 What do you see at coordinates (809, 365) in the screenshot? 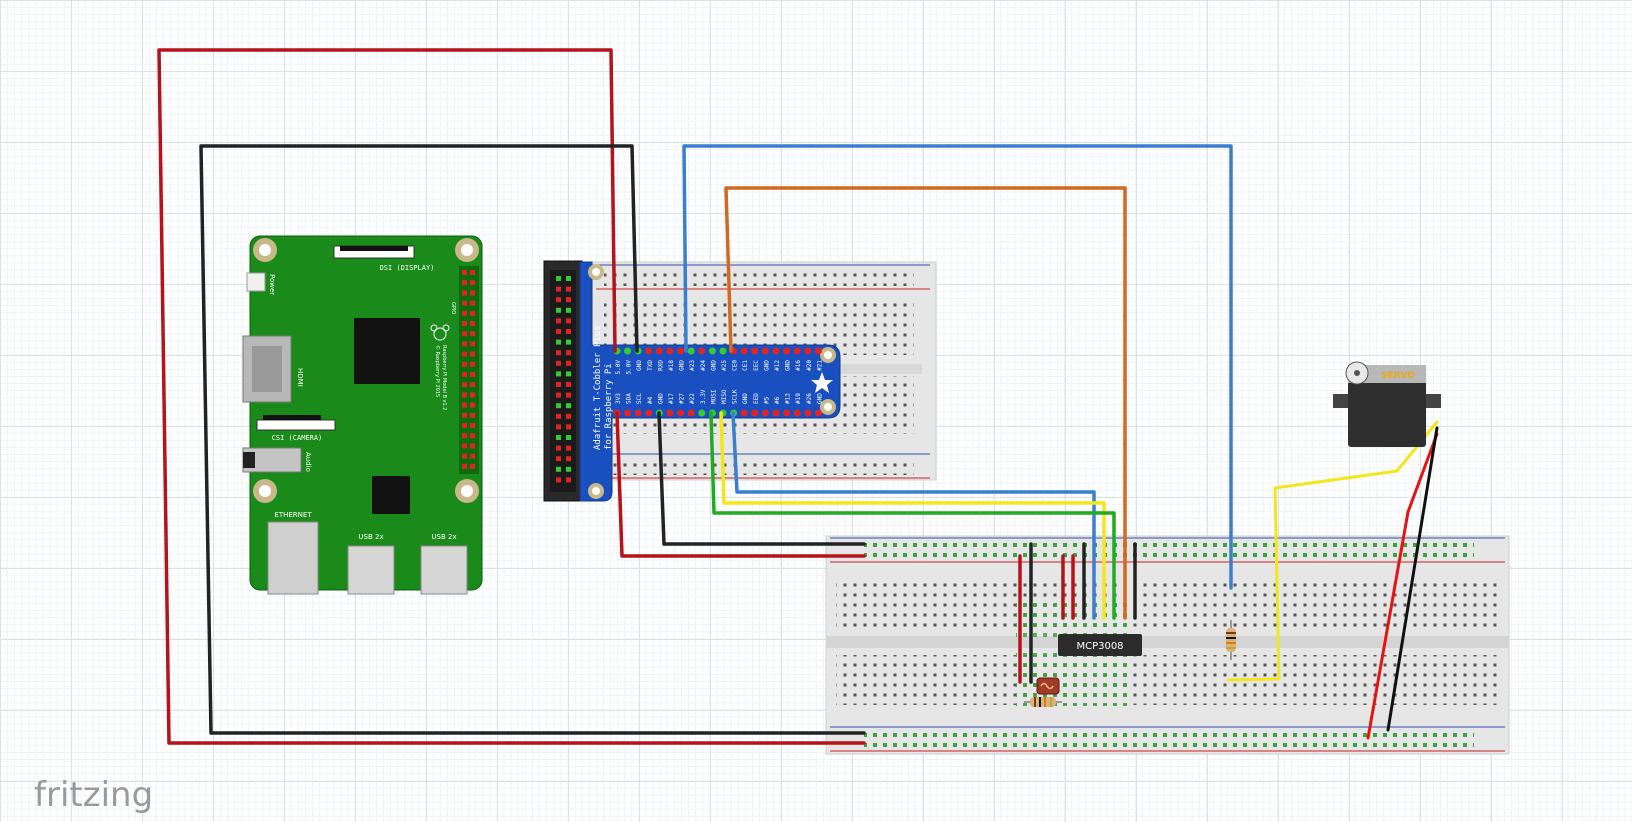
I see `cobbler-top-pin-label: #20` at bounding box center [809, 365].